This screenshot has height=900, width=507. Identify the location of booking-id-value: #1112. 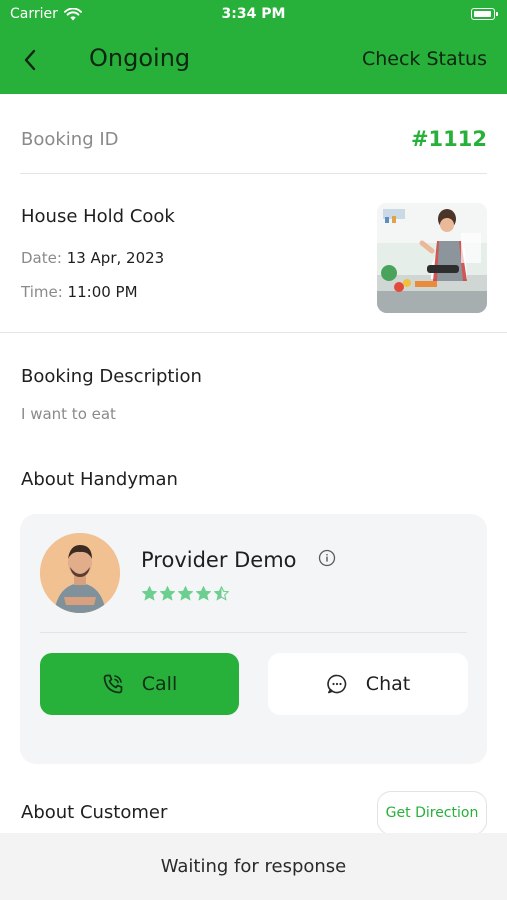
(448, 139).